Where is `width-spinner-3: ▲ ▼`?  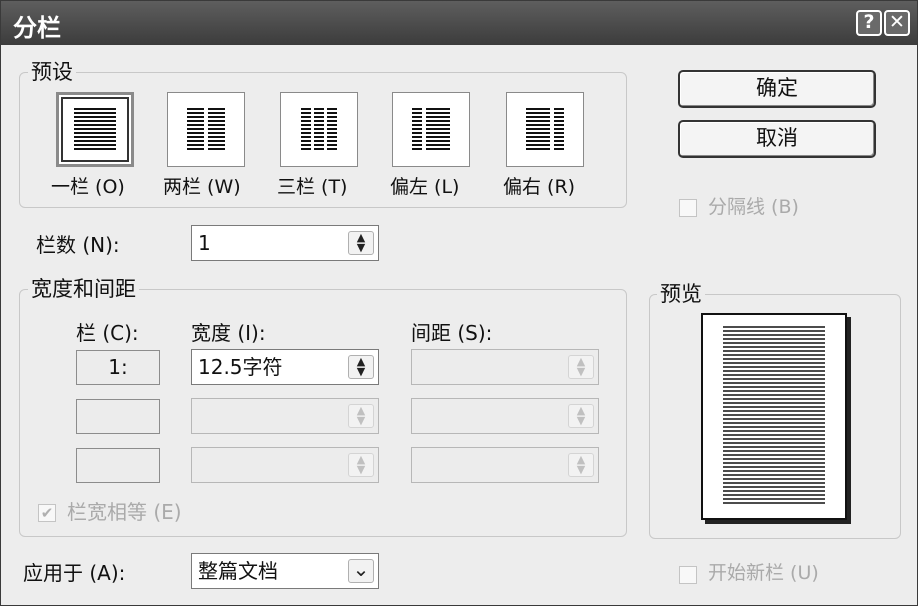
width-spinner-3: ▲ ▼ is located at coordinates (361, 465).